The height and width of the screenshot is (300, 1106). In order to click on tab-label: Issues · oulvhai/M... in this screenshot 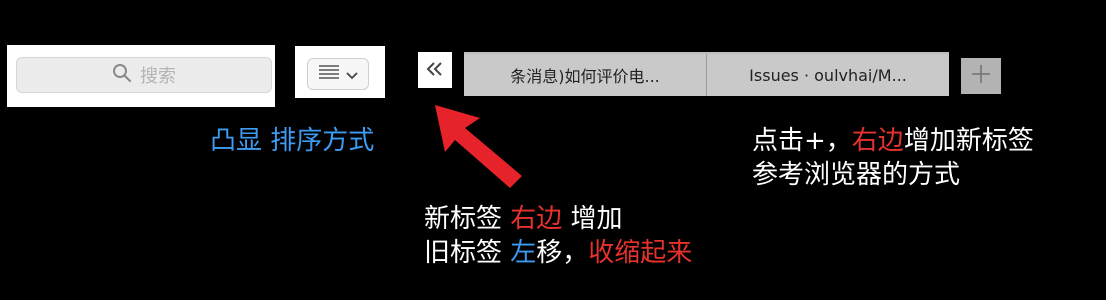, I will do `click(828, 75)`.